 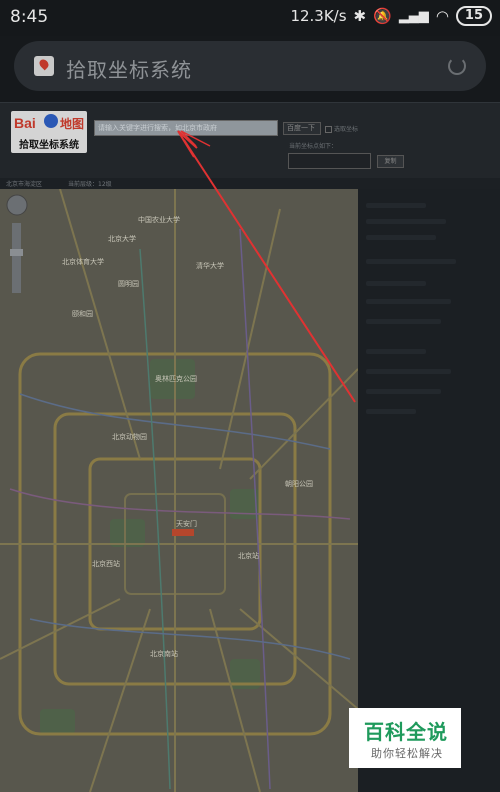 What do you see at coordinates (406, 732) in the screenshot?
I see `watermark-title: 百科全说` at bounding box center [406, 732].